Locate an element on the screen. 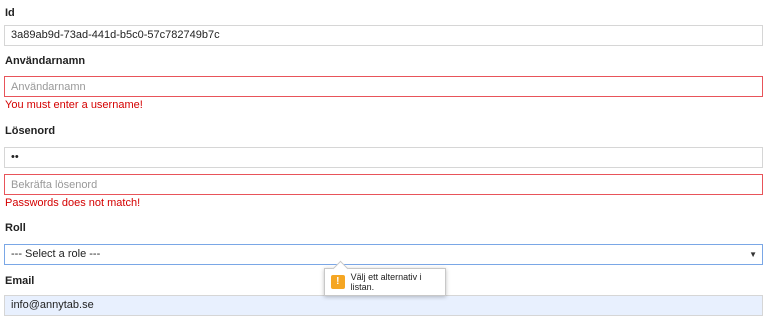  username-error: You must enter a username! is located at coordinates (74, 105).